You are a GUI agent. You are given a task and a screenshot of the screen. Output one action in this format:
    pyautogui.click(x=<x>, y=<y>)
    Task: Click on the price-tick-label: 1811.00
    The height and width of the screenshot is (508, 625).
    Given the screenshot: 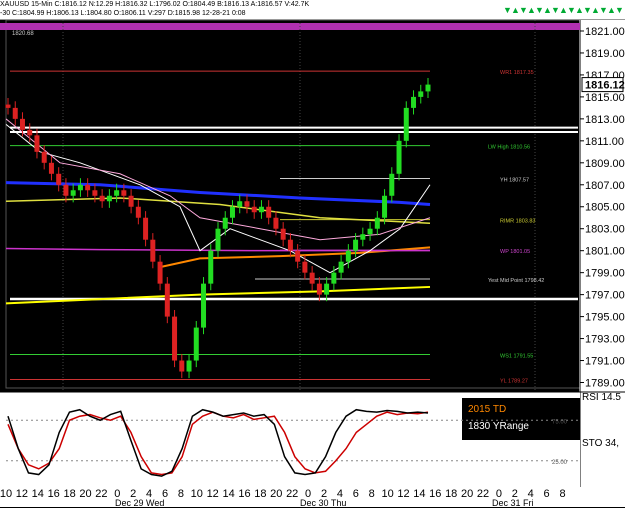 What is the action you would take?
    pyautogui.click(x=604, y=142)
    